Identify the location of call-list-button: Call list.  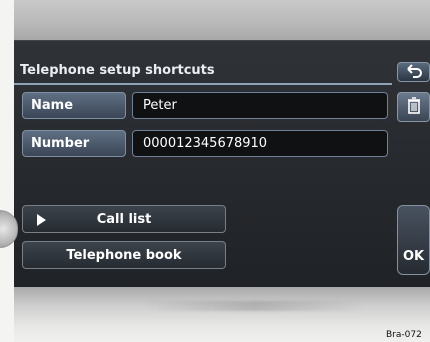
(124, 219).